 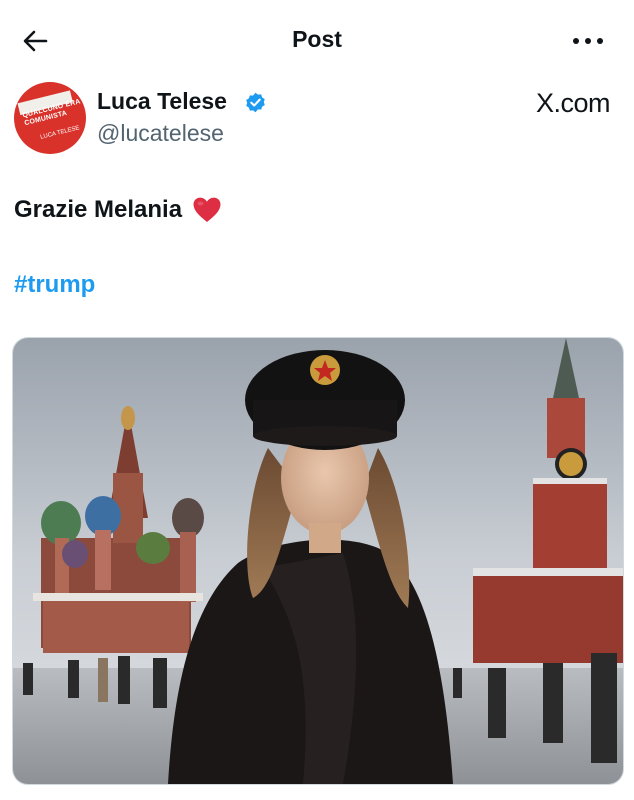 What do you see at coordinates (160, 133) in the screenshot?
I see `author-handle: @lucatelese` at bounding box center [160, 133].